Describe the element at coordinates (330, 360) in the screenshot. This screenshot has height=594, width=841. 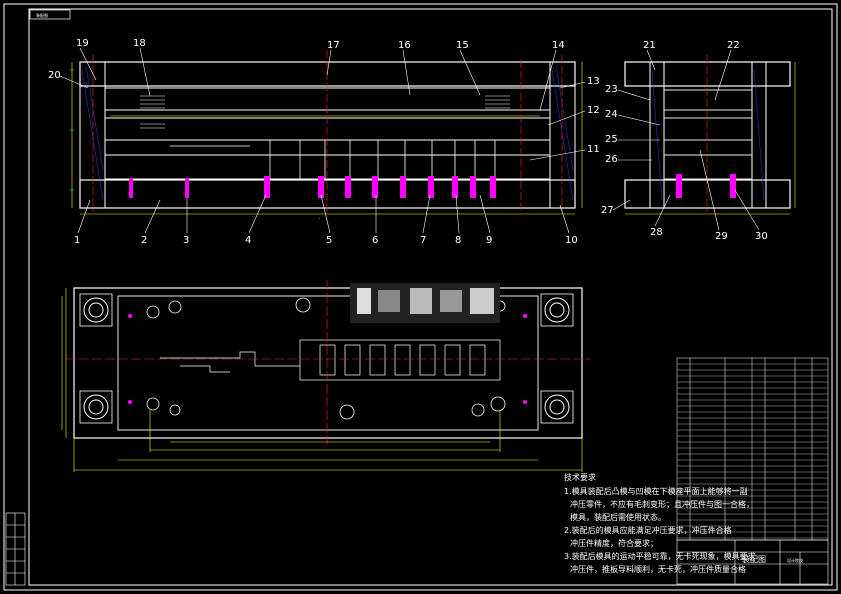
I see `strip-layout` at that location.